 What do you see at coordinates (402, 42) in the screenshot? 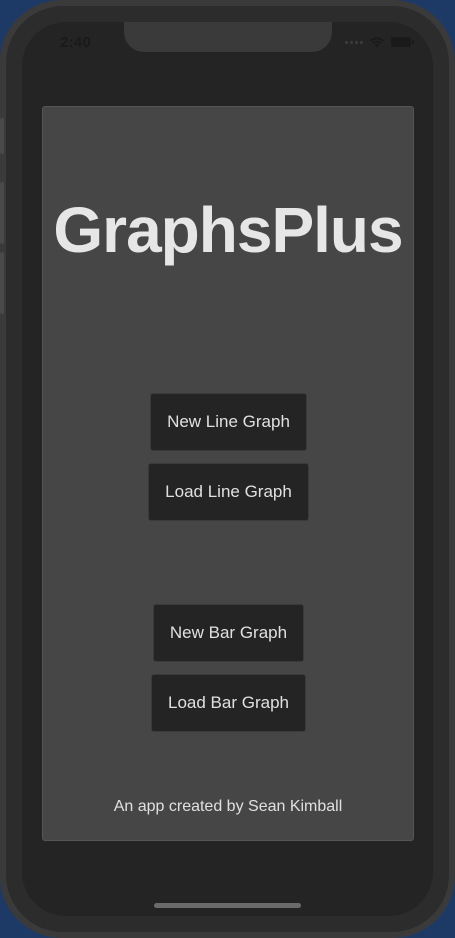
I see `battery-icon` at bounding box center [402, 42].